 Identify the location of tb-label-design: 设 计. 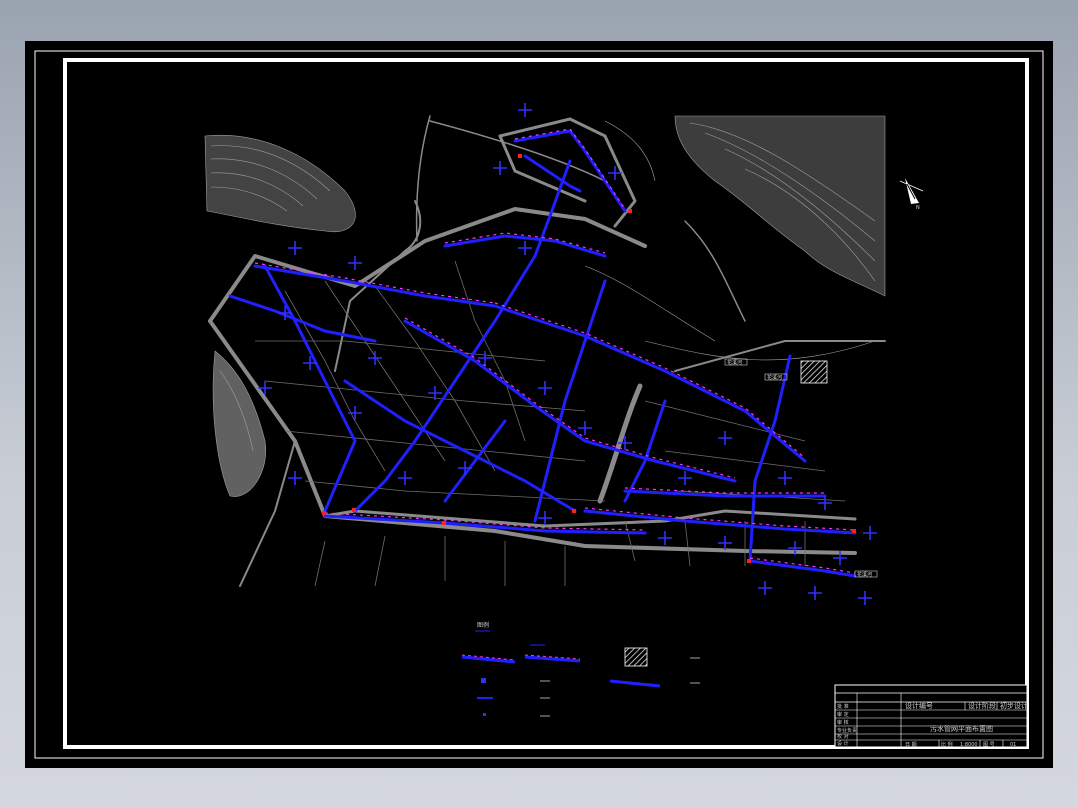
(843, 743).